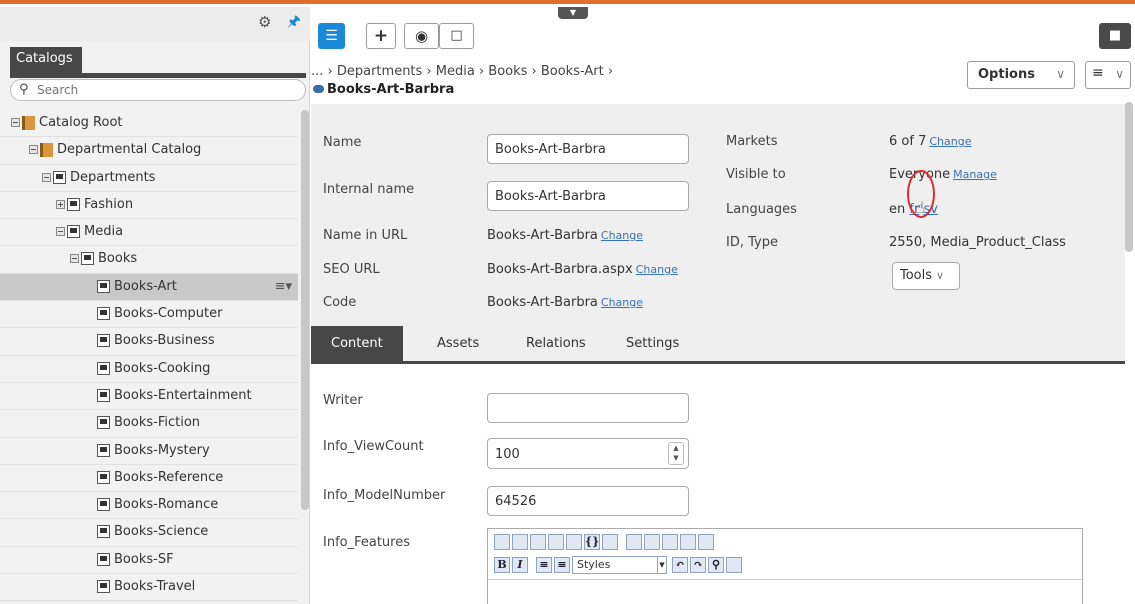 The height and width of the screenshot is (604, 1135). What do you see at coordinates (46, 60) in the screenshot?
I see `tab-catalogs: Catalogs` at bounding box center [46, 60].